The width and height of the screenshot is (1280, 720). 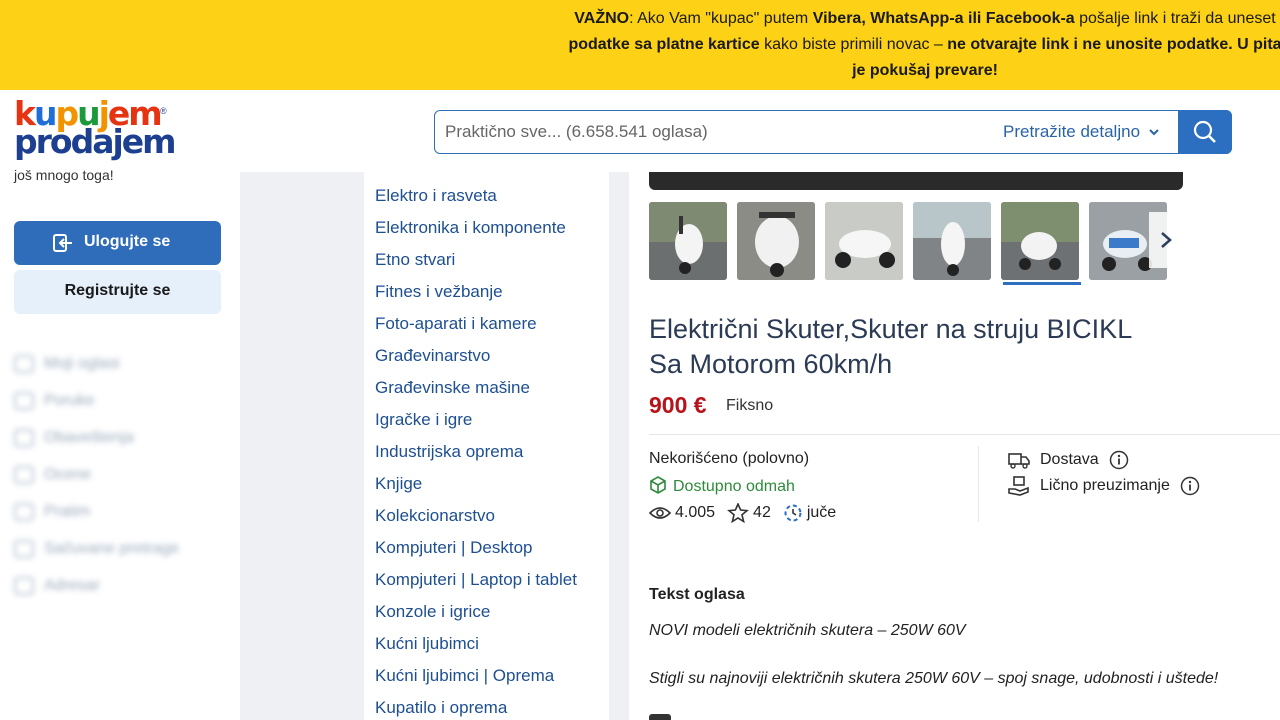 I want to click on next-thumbnails-button, so click(x=1166, y=240).